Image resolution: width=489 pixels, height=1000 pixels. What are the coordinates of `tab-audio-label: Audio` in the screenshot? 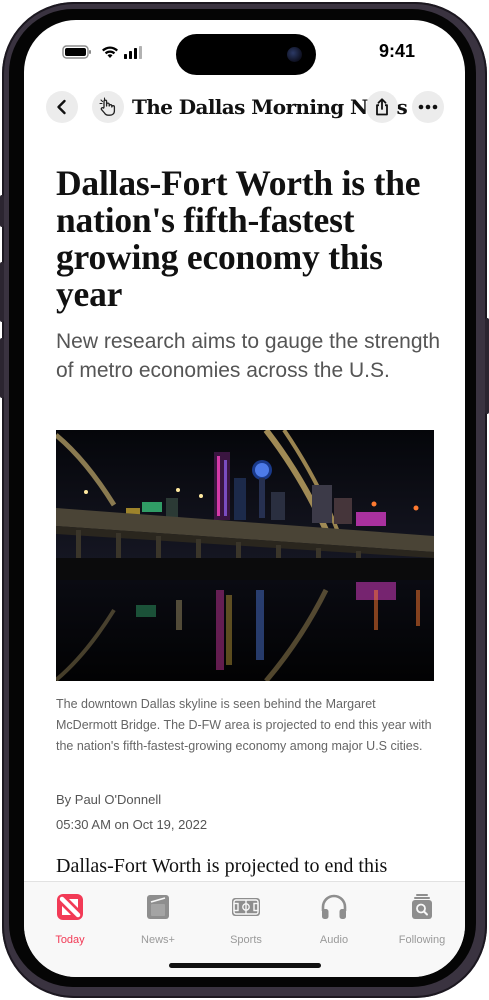 It's located at (334, 940).